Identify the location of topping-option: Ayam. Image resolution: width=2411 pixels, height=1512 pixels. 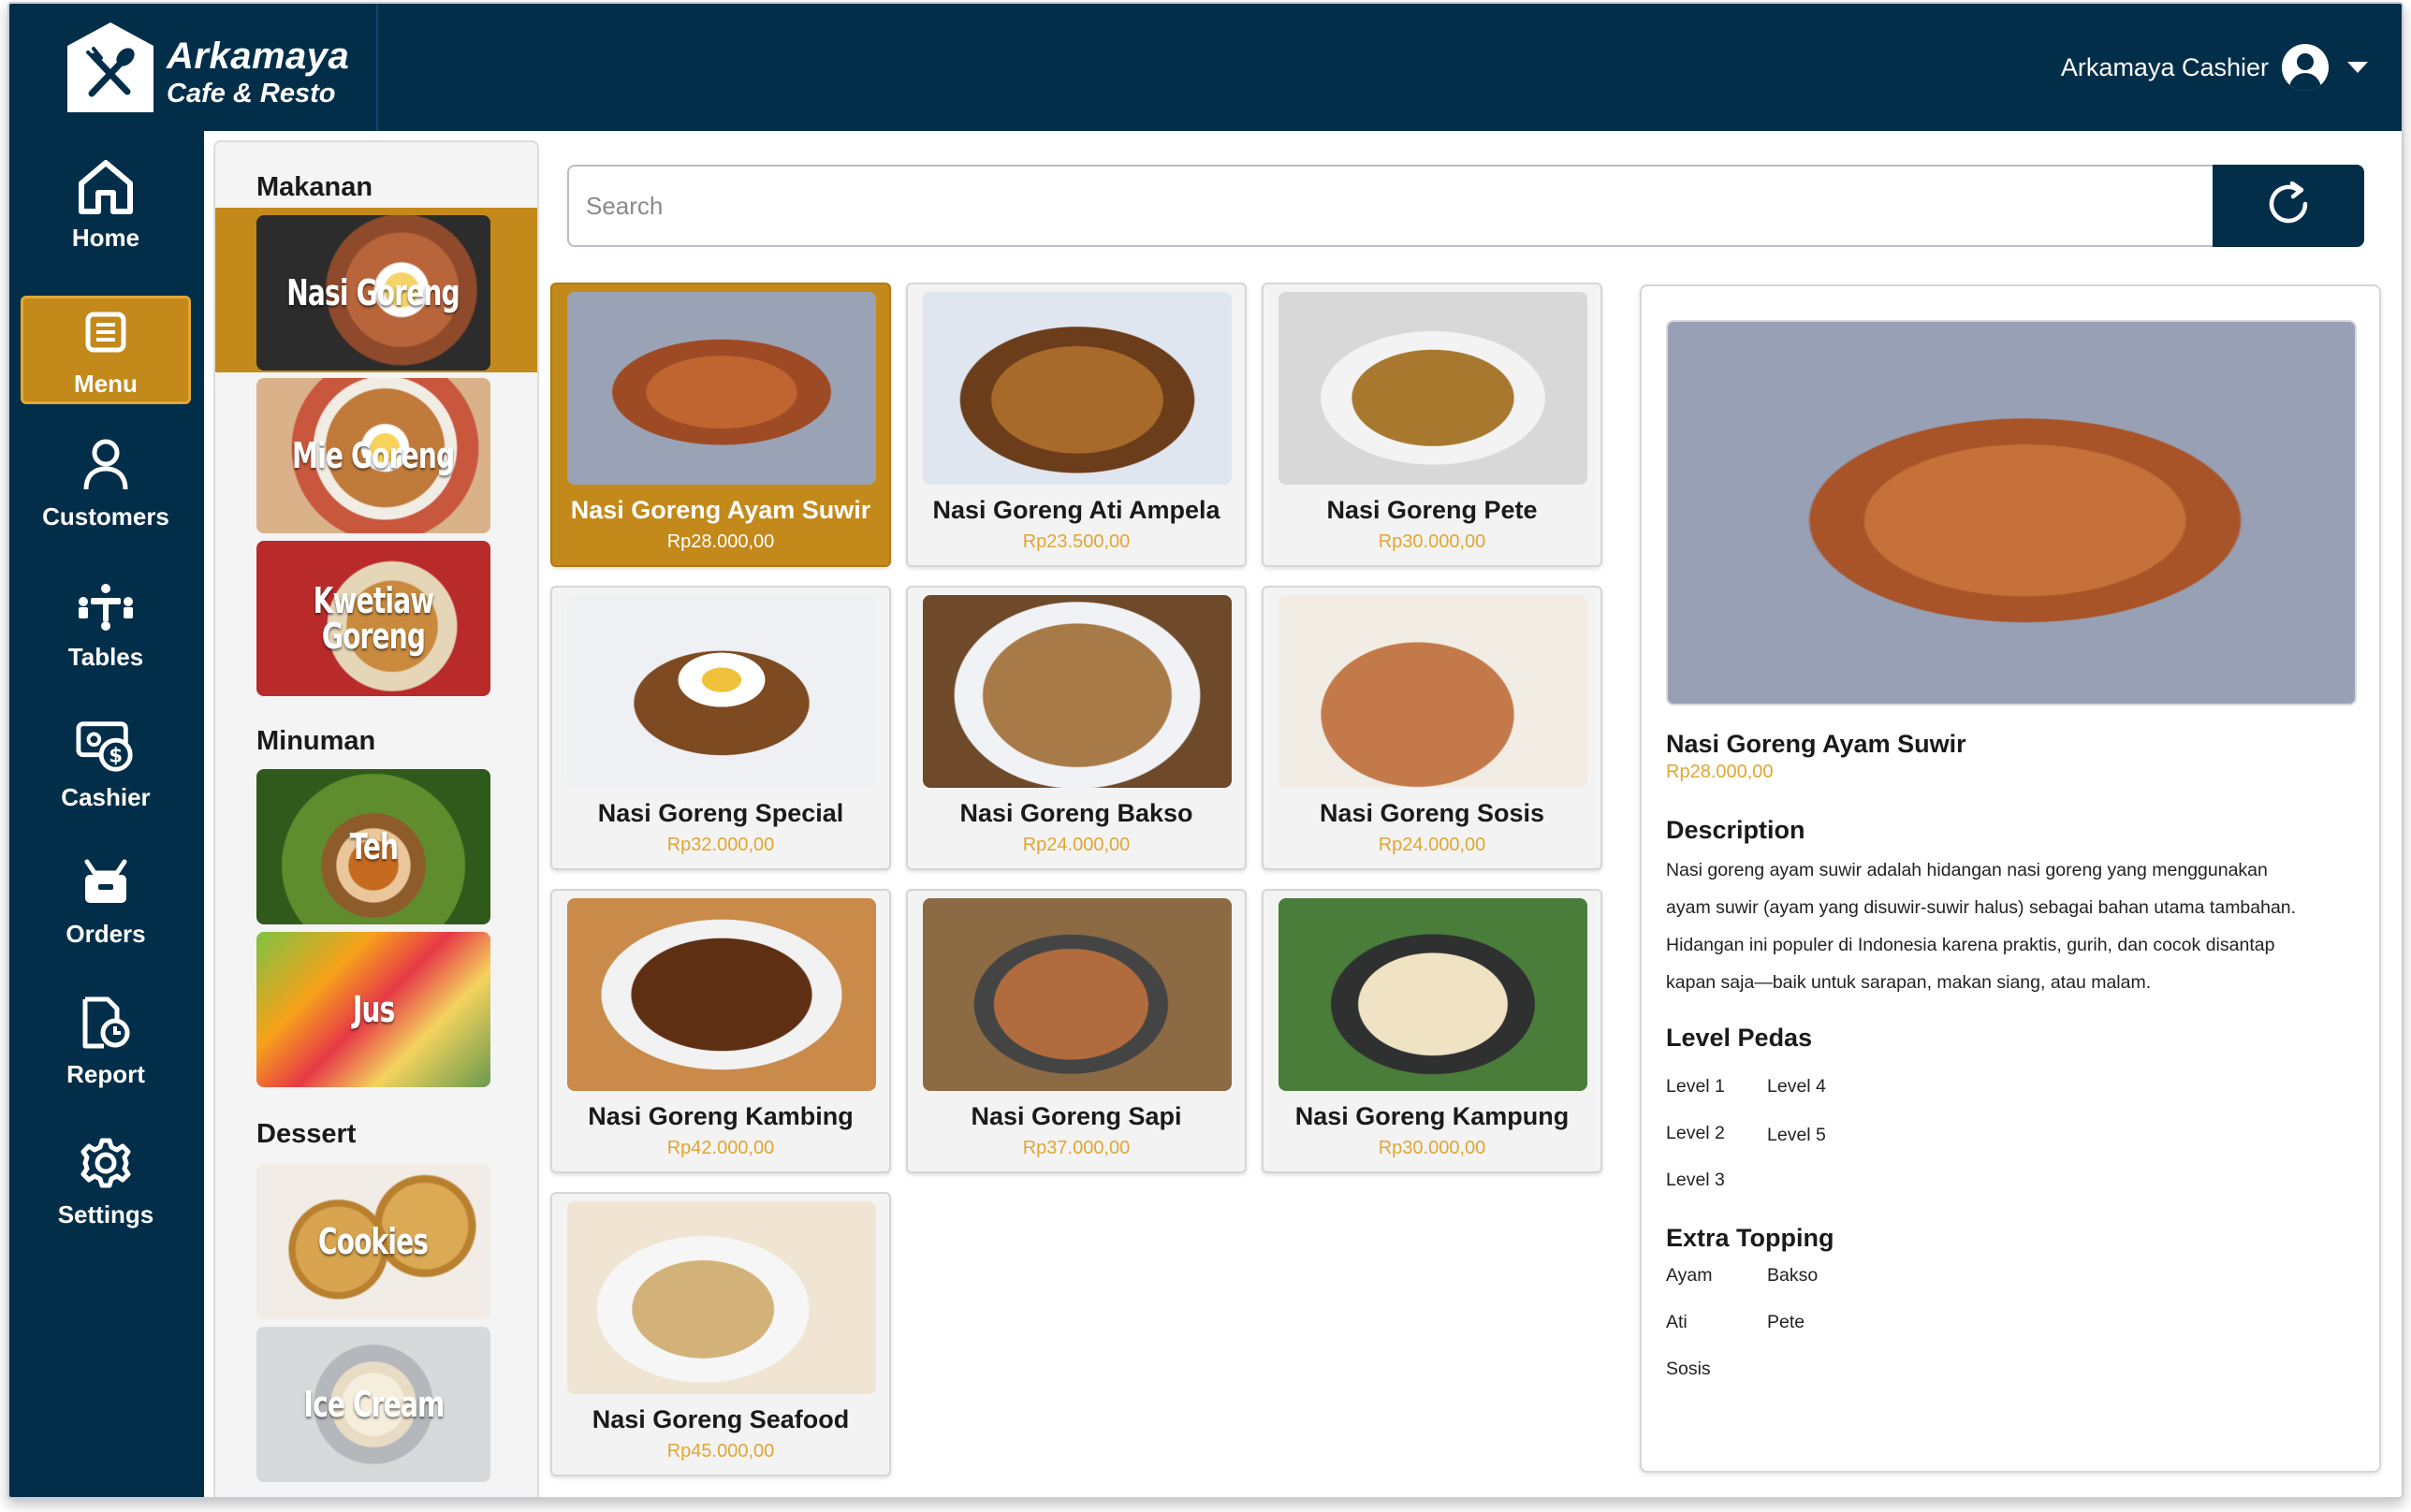
(1689, 1276).